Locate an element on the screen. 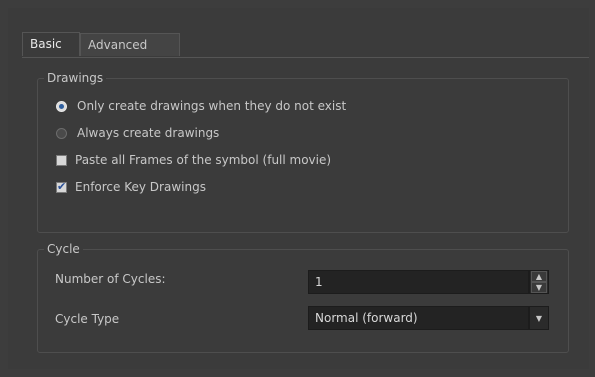 This screenshot has width=595, height=377. number-of-cycles-spinner: ▲ ▼ is located at coordinates (539, 282).